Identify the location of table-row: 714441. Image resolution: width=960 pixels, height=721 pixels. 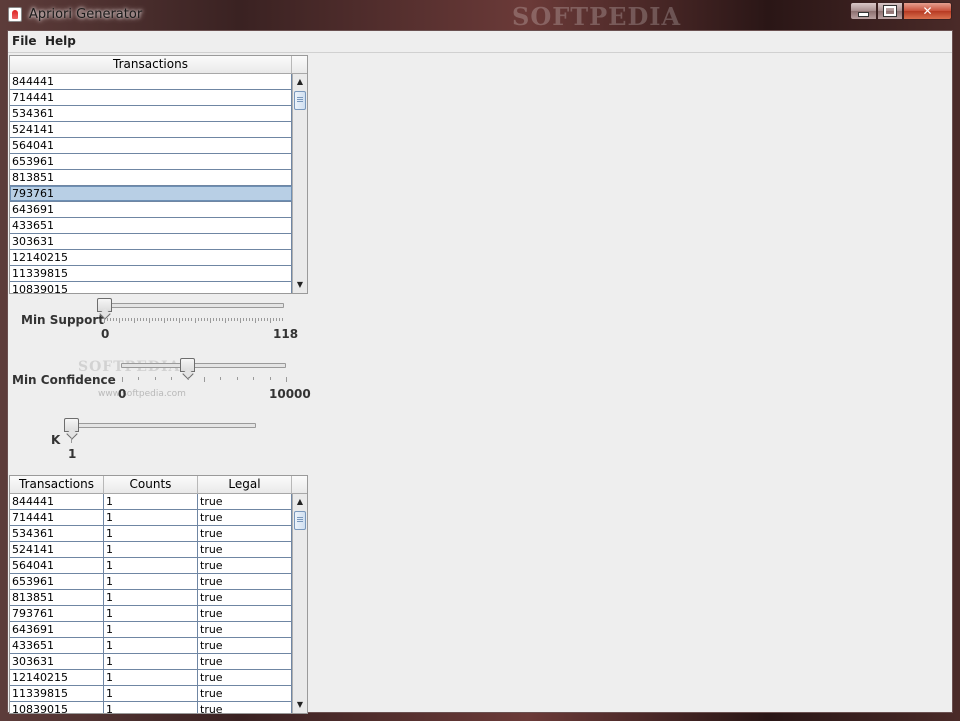
(151, 98).